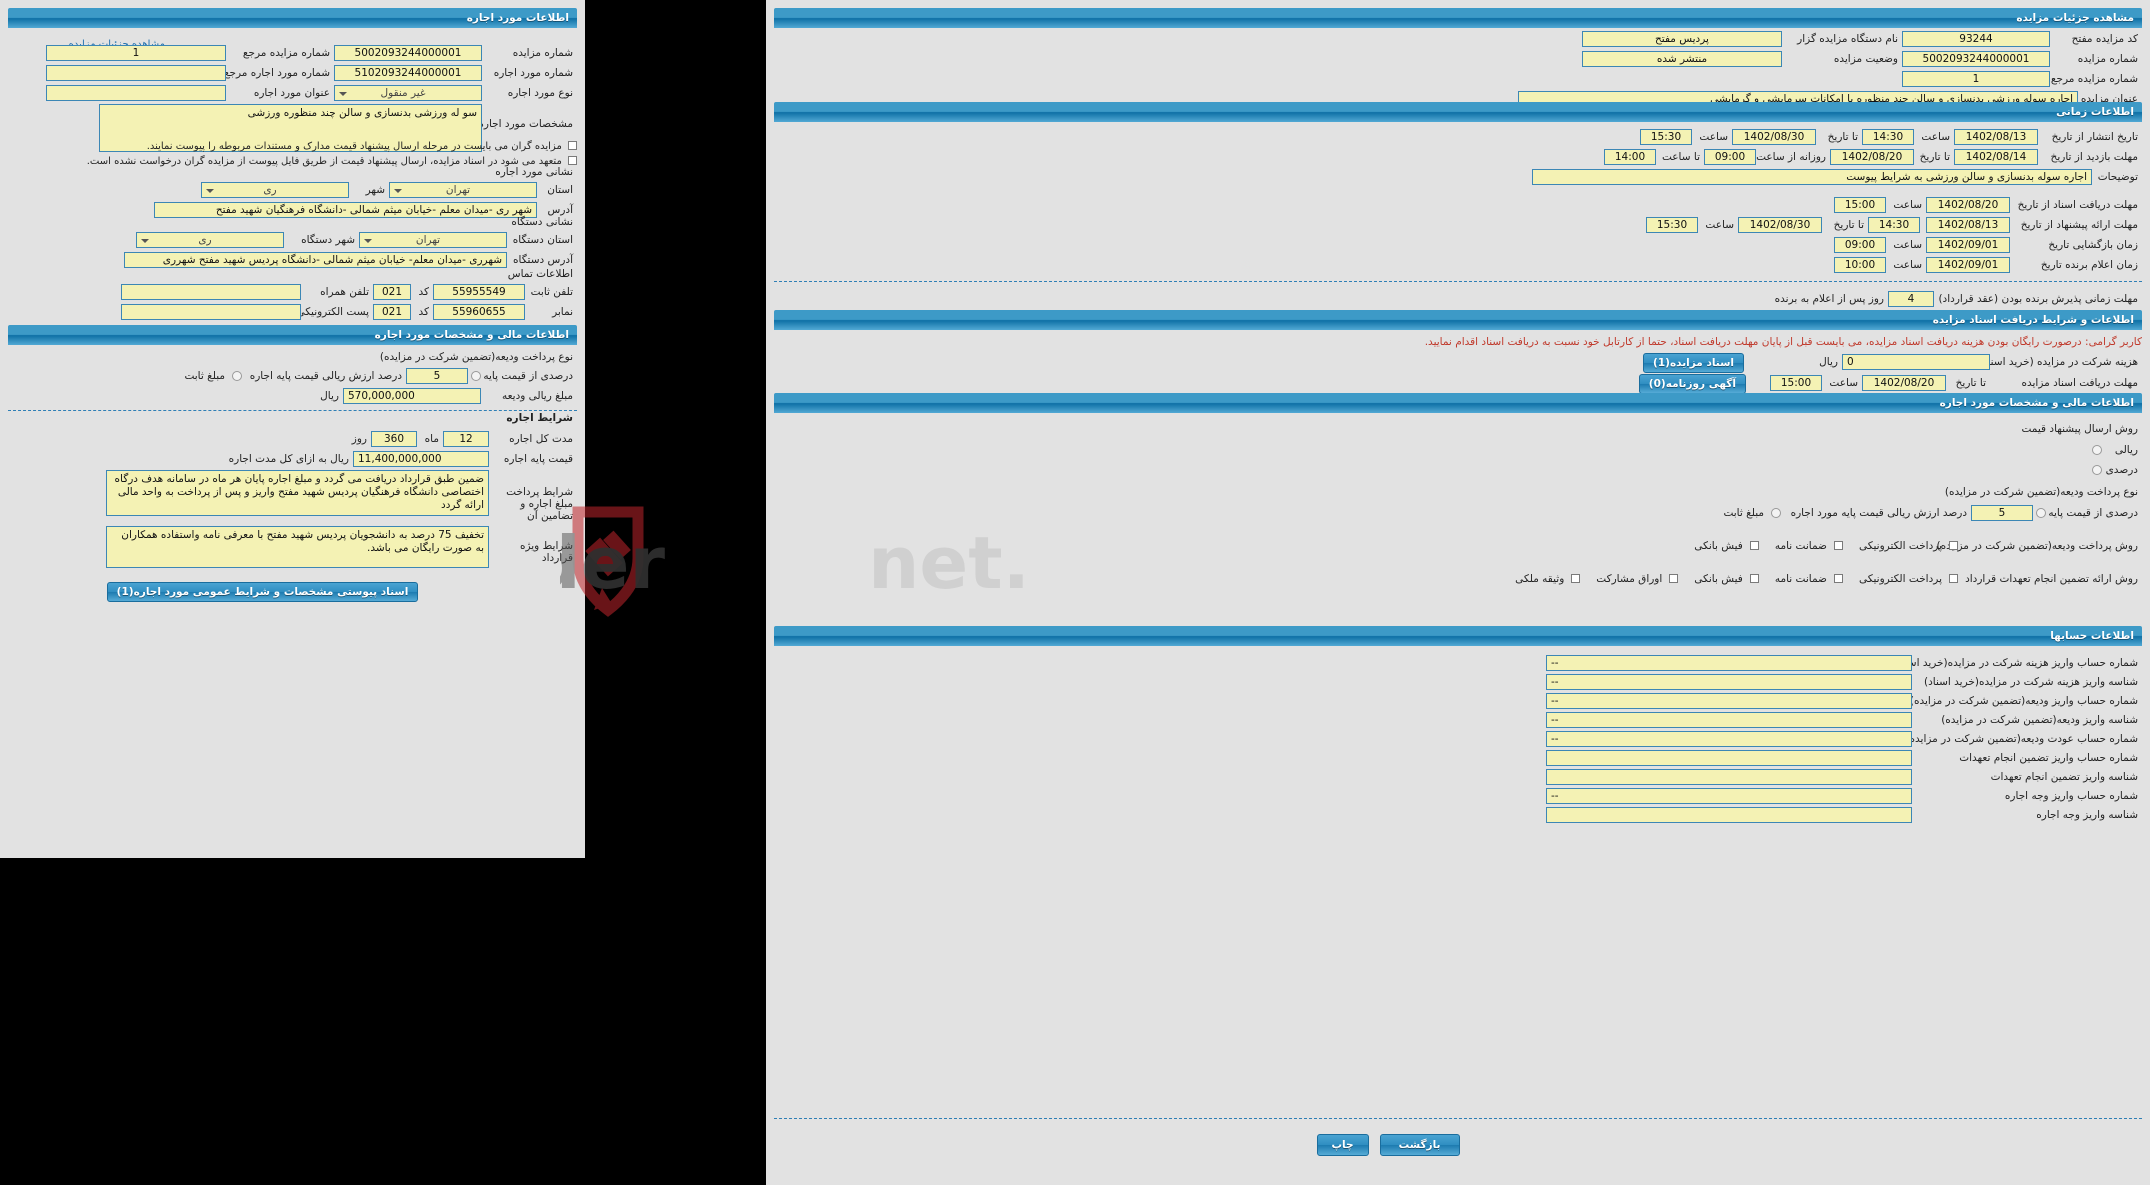 The height and width of the screenshot is (1185, 2150). What do you see at coordinates (136, 52) in the screenshot?
I see `ref-auction-number-value: 1` at bounding box center [136, 52].